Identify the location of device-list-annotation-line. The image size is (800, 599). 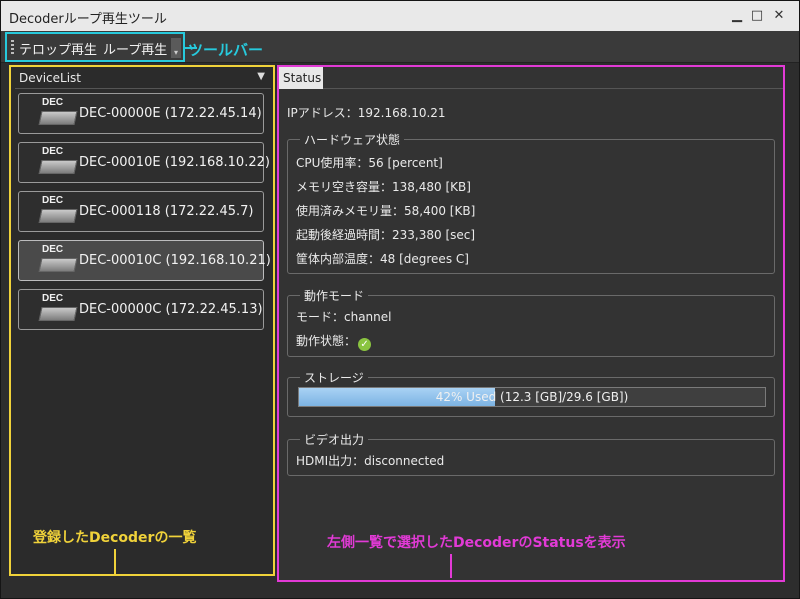
(115, 562).